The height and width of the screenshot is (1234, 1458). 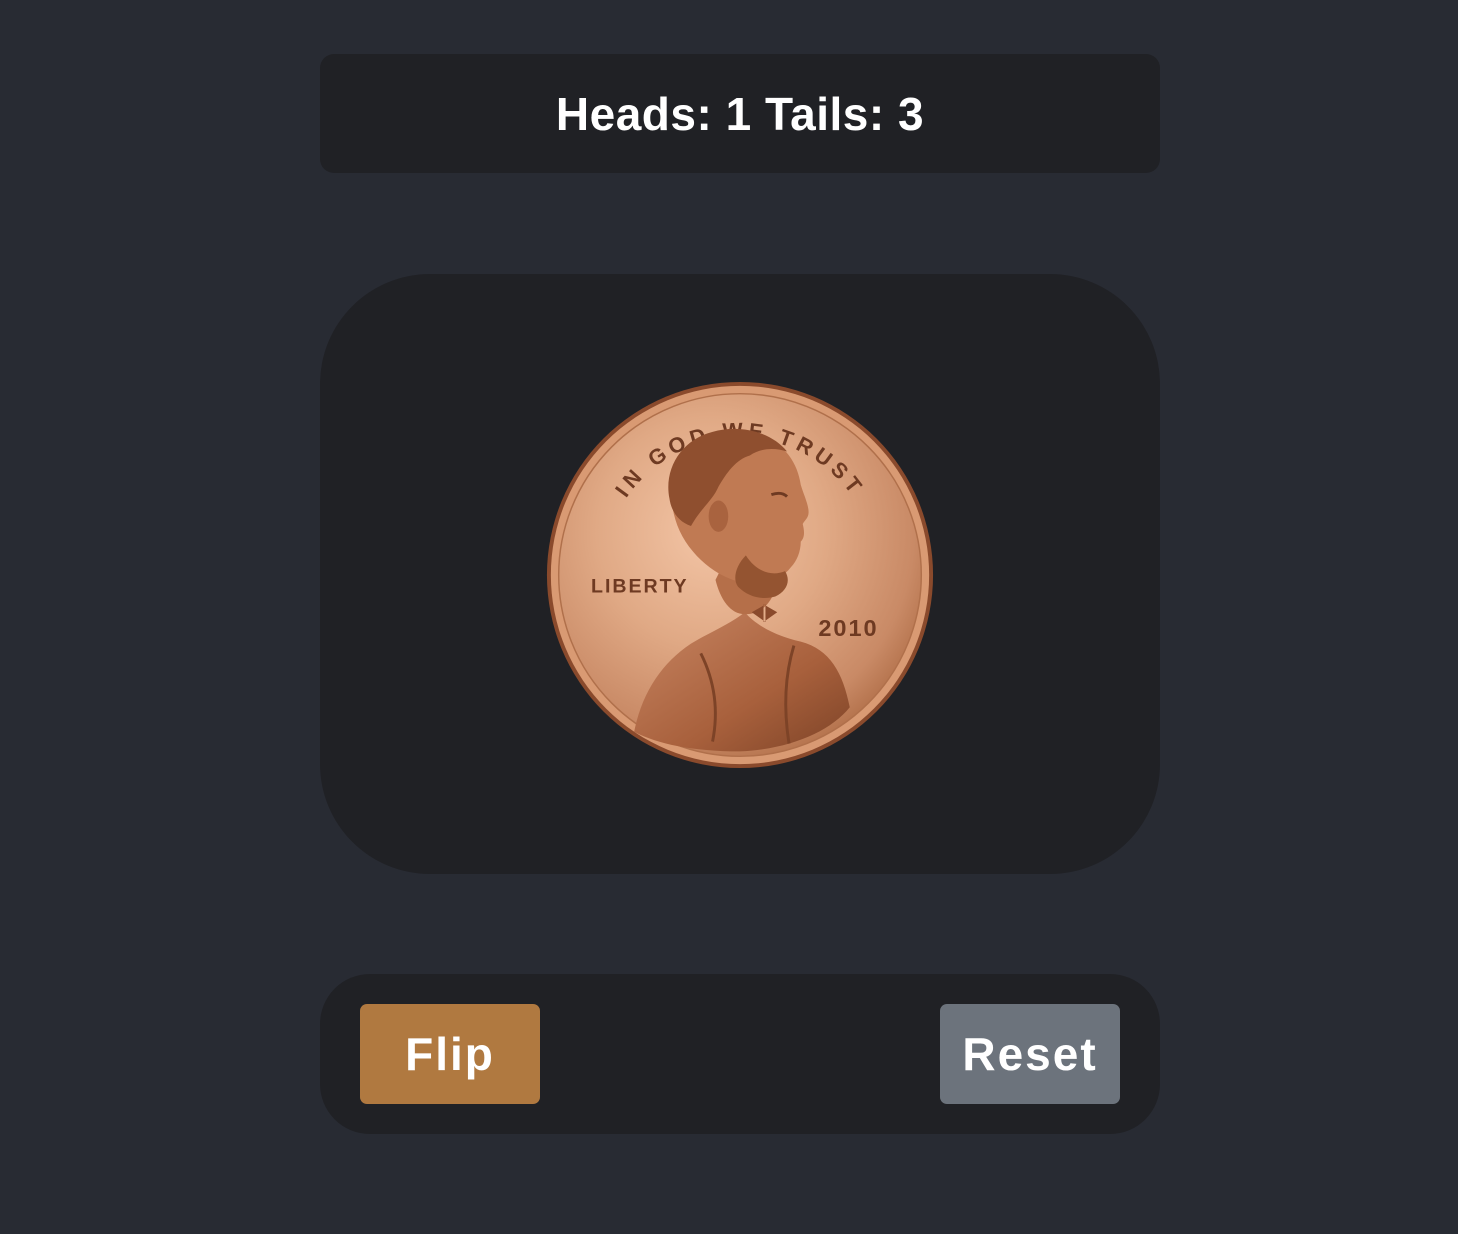 I want to click on flip-button: Flip, so click(x=450, y=1054).